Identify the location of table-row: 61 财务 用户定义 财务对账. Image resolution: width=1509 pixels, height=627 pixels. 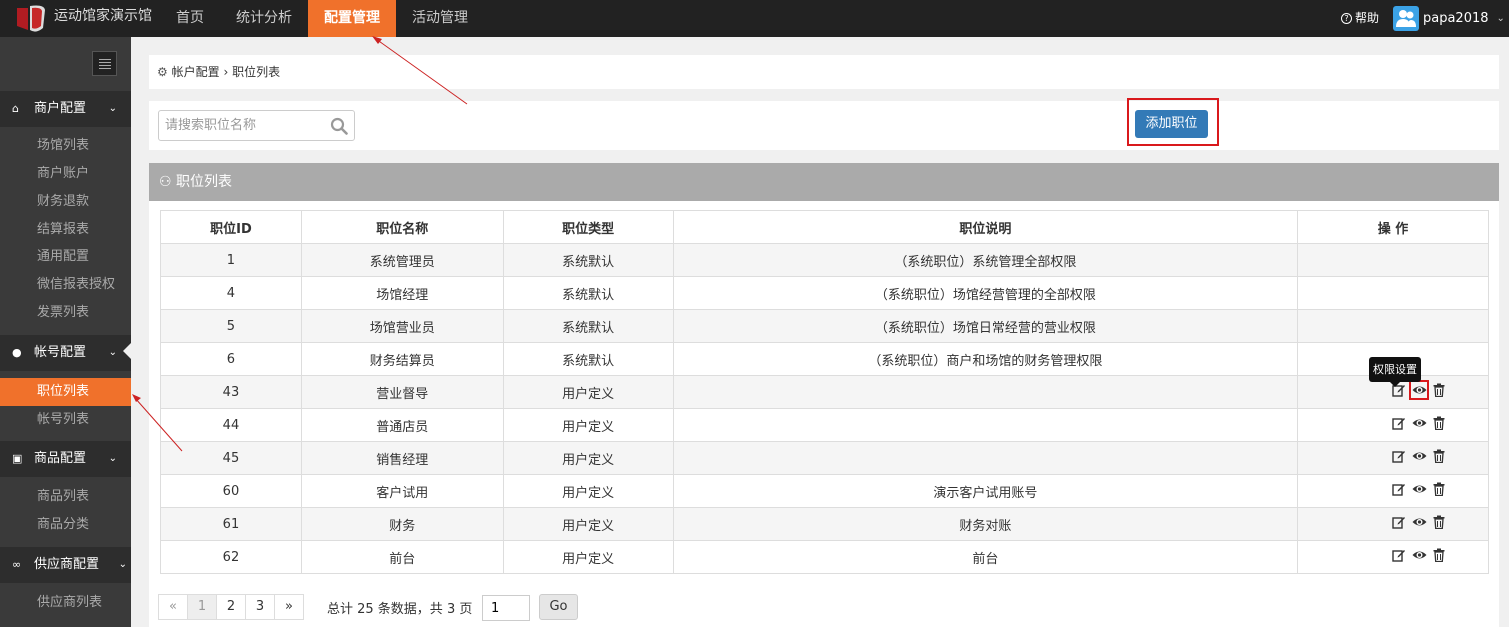
(824, 524).